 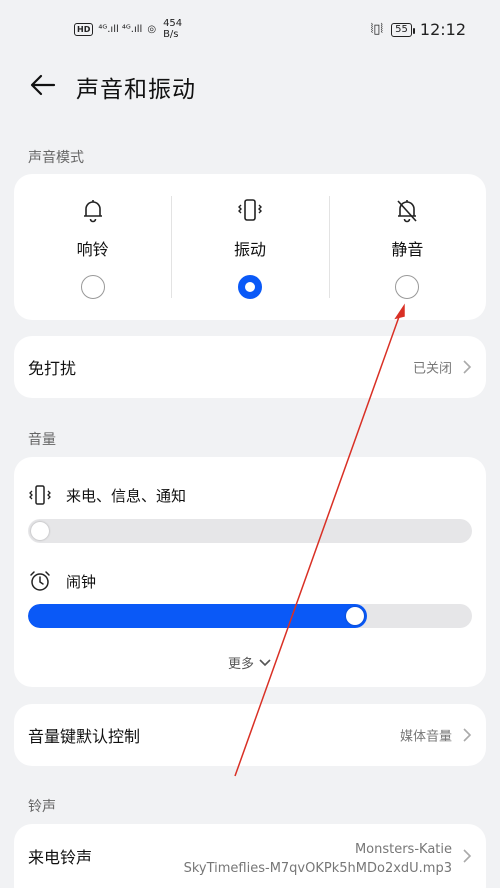 I want to click on vibrate-status-icon: ⦚▯⦚, so click(x=377, y=29).